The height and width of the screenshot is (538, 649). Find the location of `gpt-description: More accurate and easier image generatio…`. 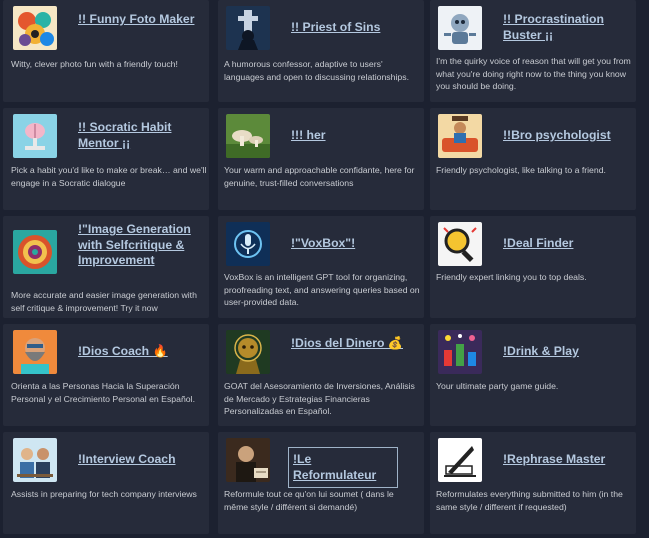

gpt-description: More accurate and easier image generatio… is located at coordinates (104, 301).